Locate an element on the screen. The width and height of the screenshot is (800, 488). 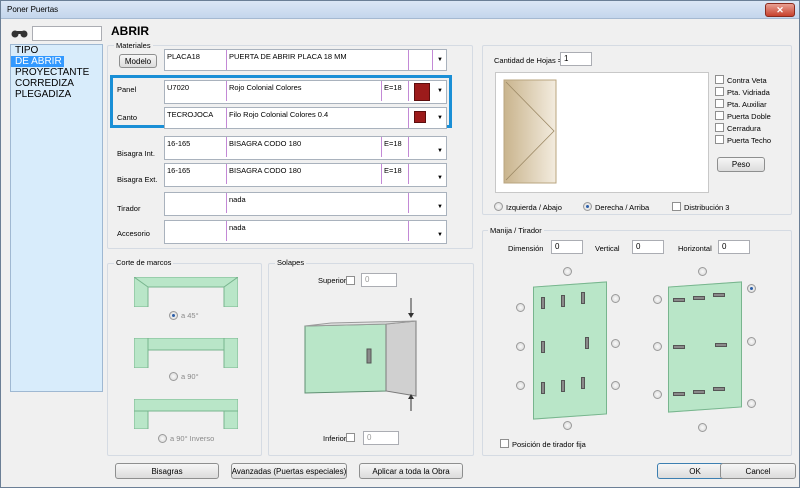
corte-90-inverso-label: a 90° Inverso is located at coordinates (192, 438).